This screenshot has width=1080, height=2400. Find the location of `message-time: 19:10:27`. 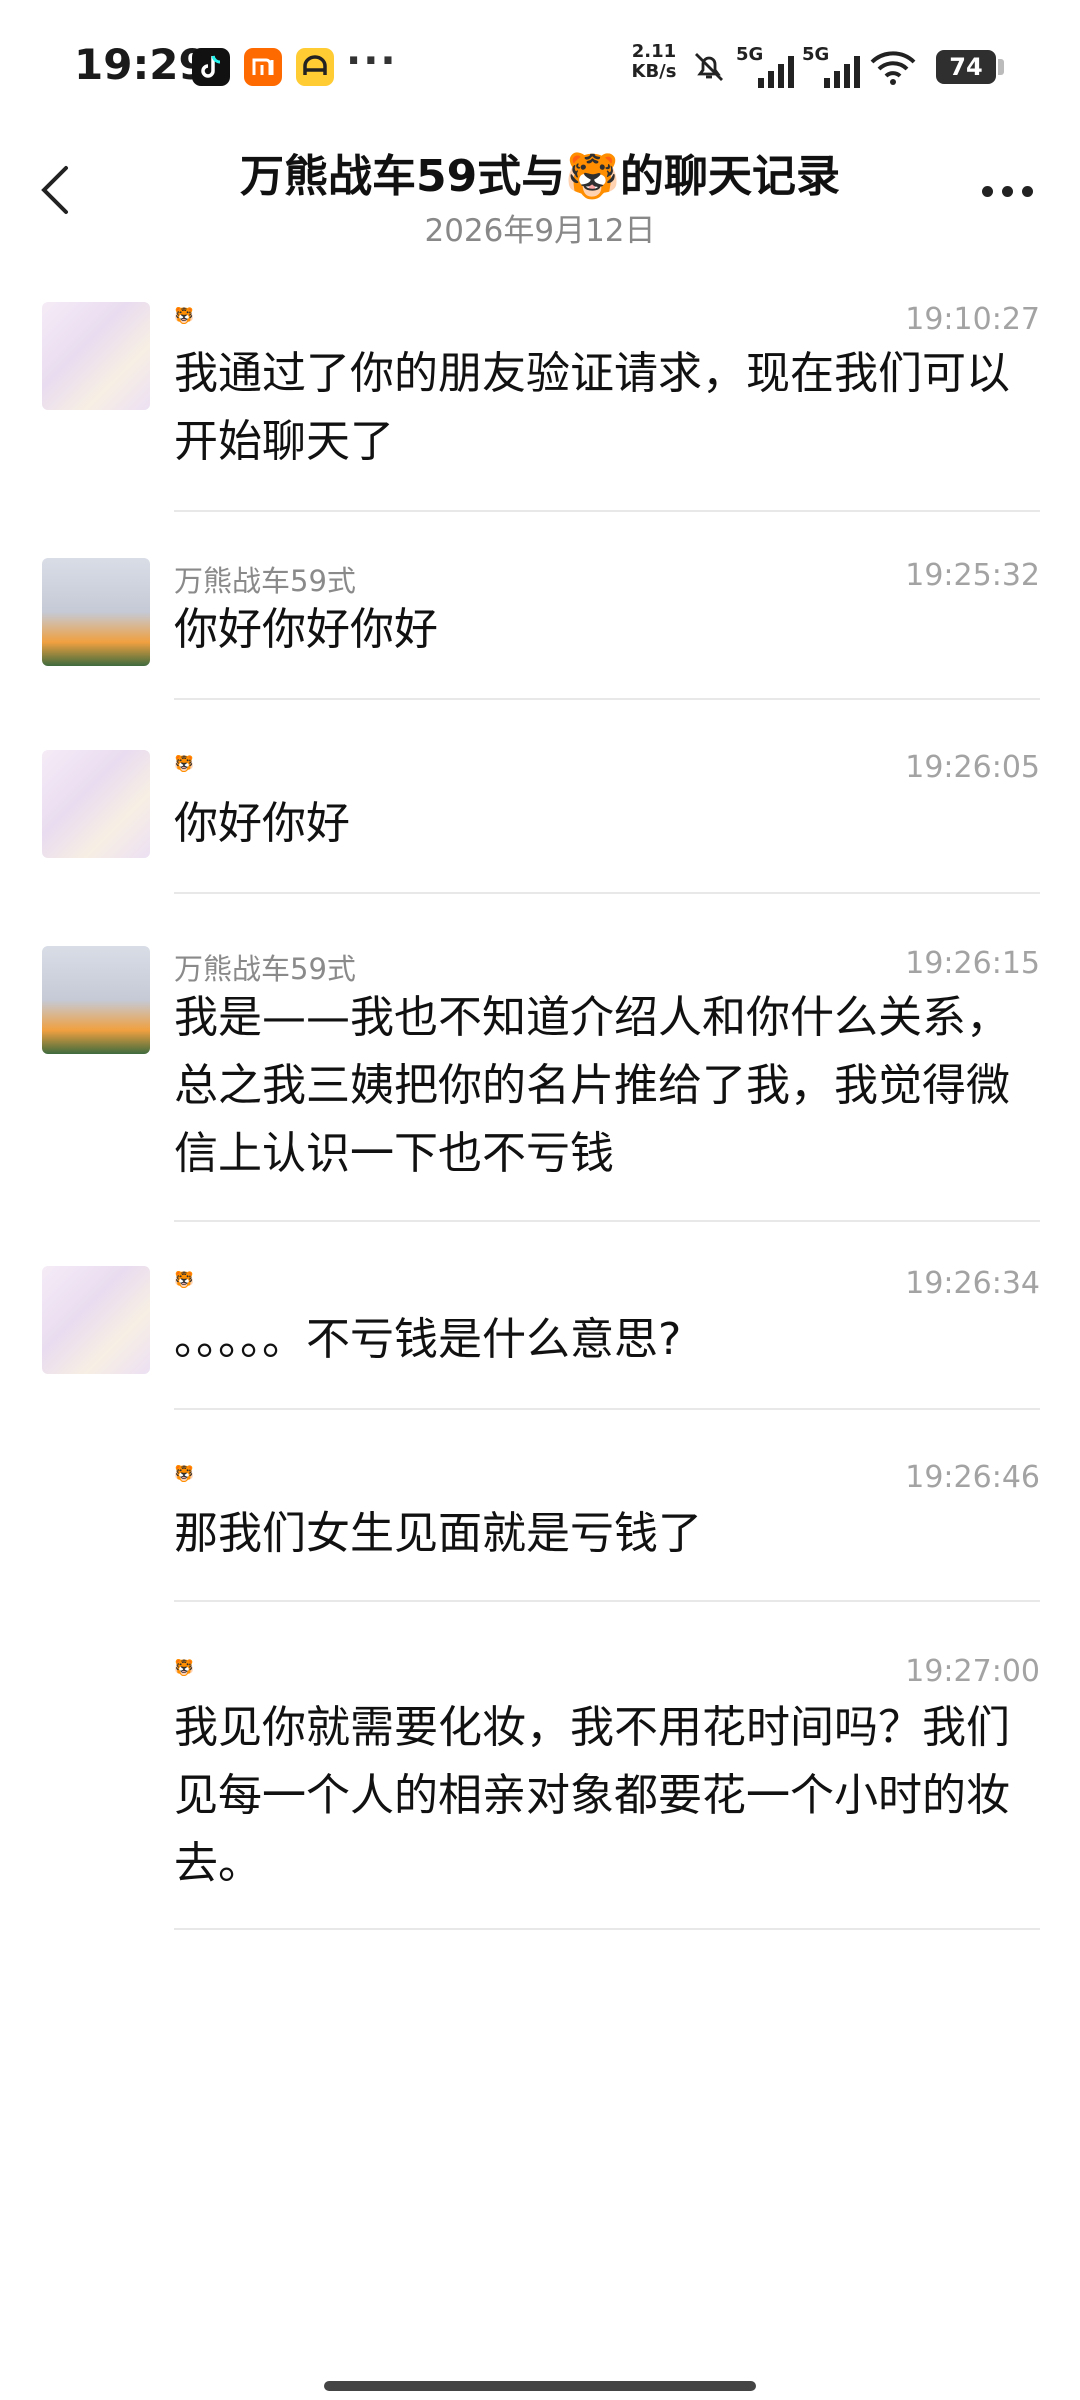

message-time: 19:10:27 is located at coordinates (972, 319).